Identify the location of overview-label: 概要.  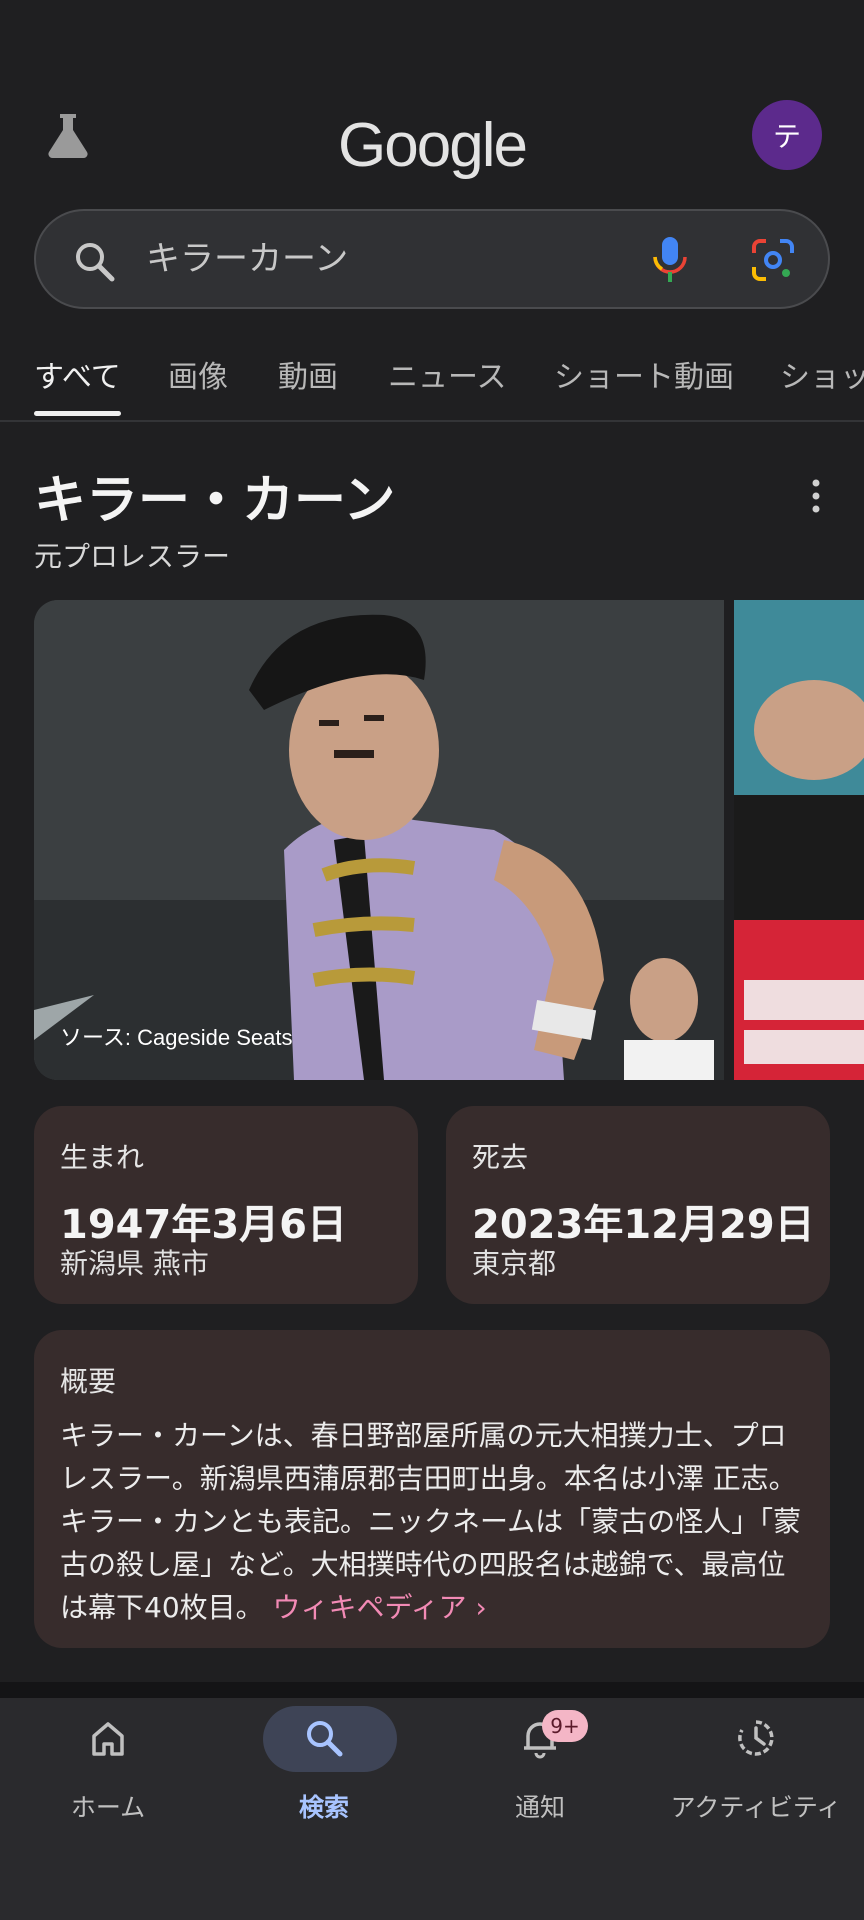
(88, 1381).